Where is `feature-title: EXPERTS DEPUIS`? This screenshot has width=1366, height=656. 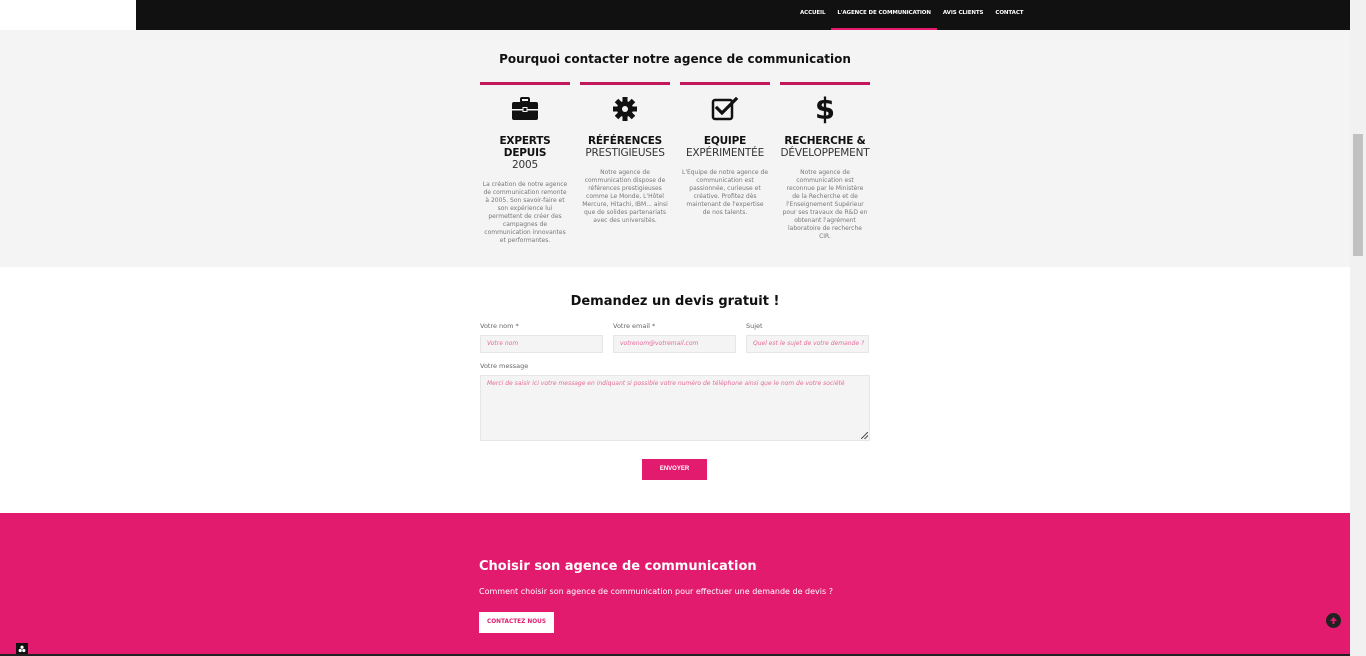 feature-title: EXPERTS DEPUIS is located at coordinates (525, 147).